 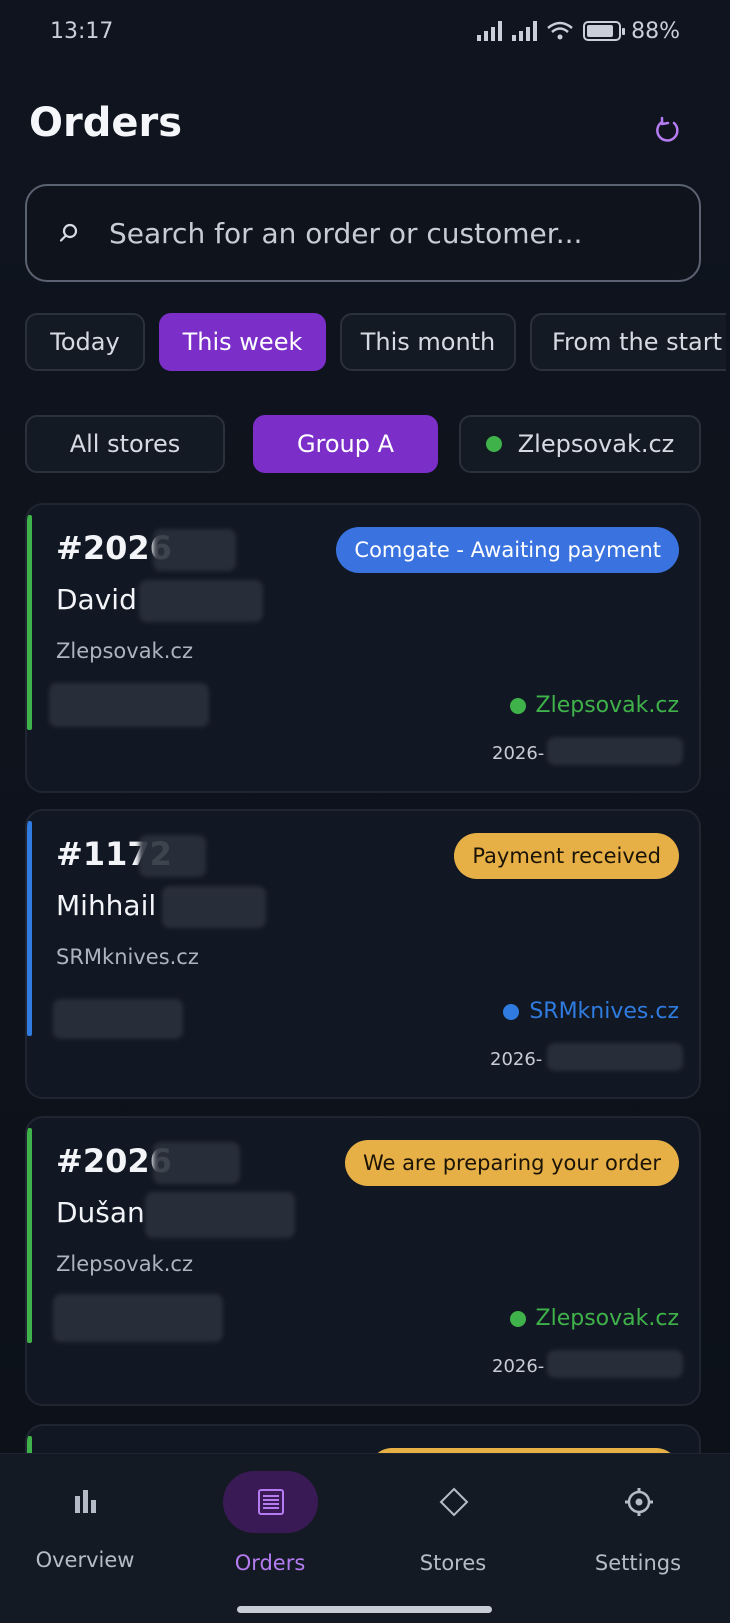 What do you see at coordinates (85, 1560) in the screenshot?
I see `nav-label: Overview` at bounding box center [85, 1560].